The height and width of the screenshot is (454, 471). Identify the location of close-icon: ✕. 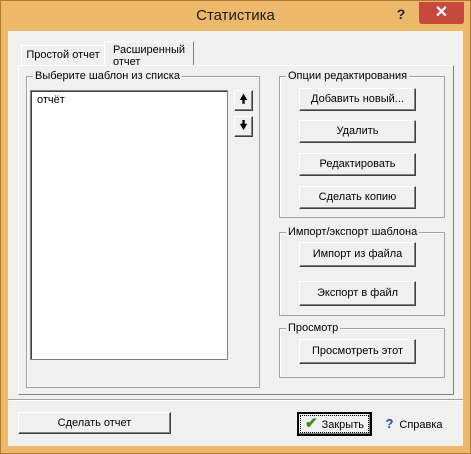
(441, 13).